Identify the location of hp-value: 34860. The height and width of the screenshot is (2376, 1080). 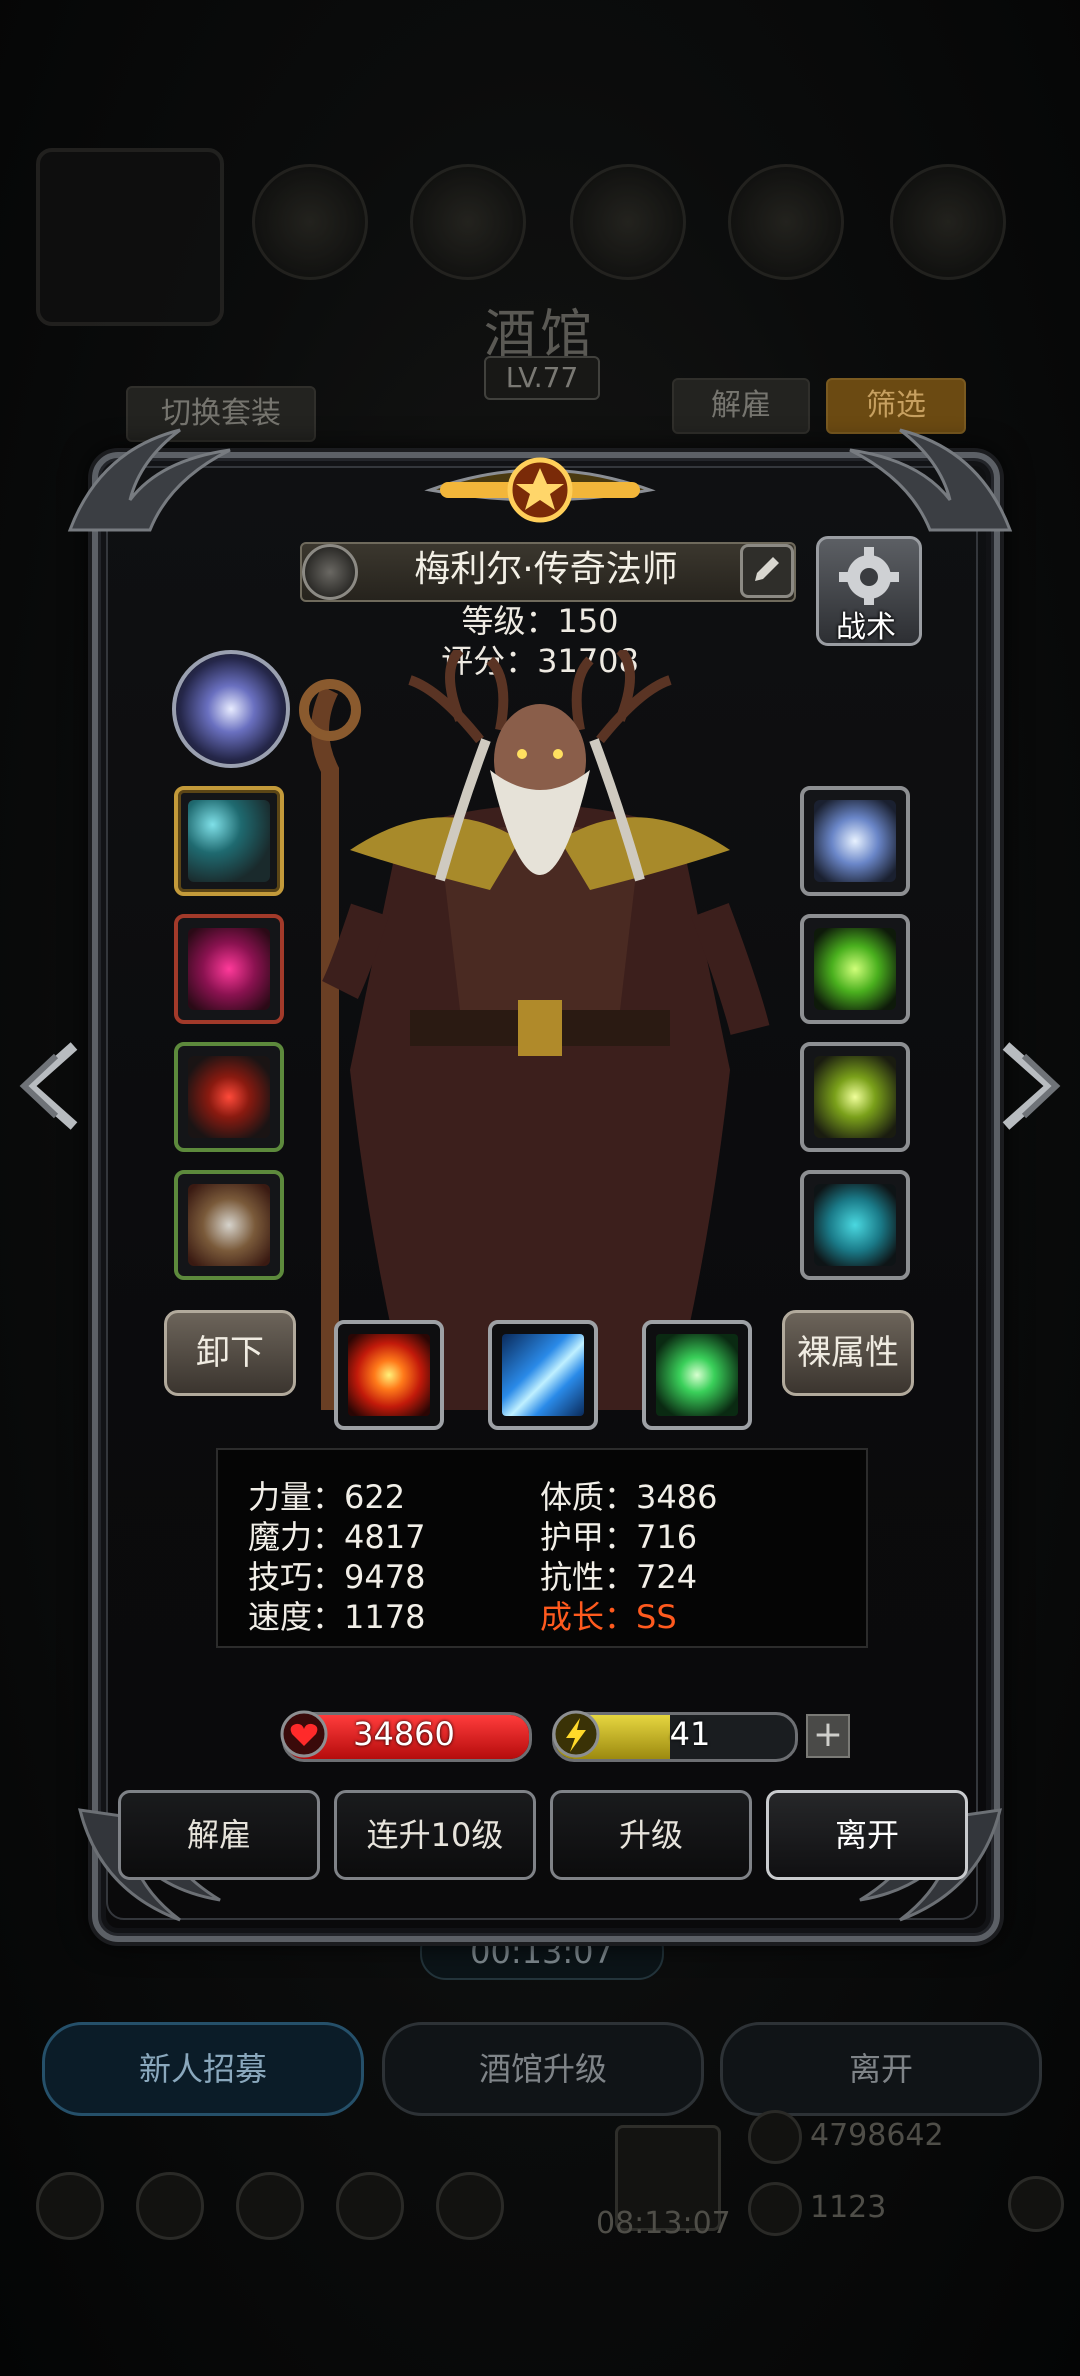
(404, 1734).